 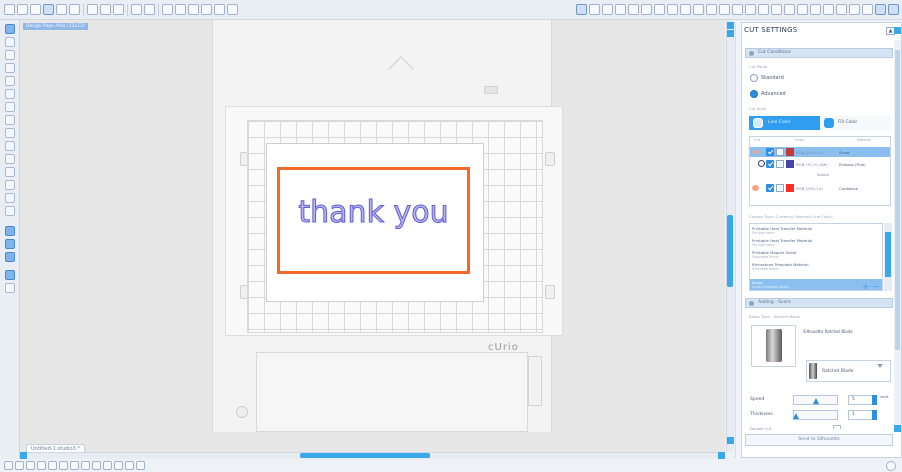 What do you see at coordinates (74, 465) in the screenshot?
I see `compound-path-icon` at bounding box center [74, 465].